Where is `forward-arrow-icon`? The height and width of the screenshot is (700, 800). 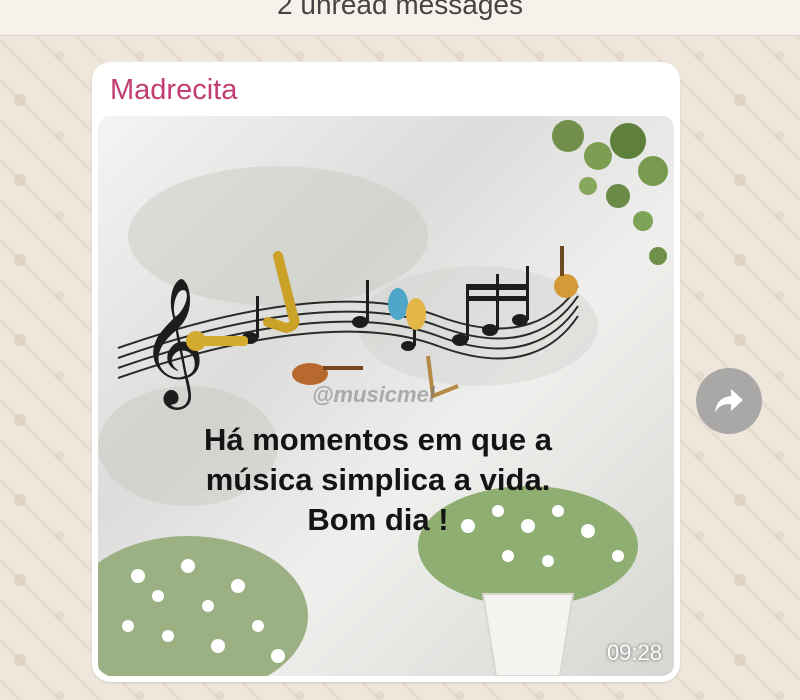 forward-arrow-icon is located at coordinates (729, 401).